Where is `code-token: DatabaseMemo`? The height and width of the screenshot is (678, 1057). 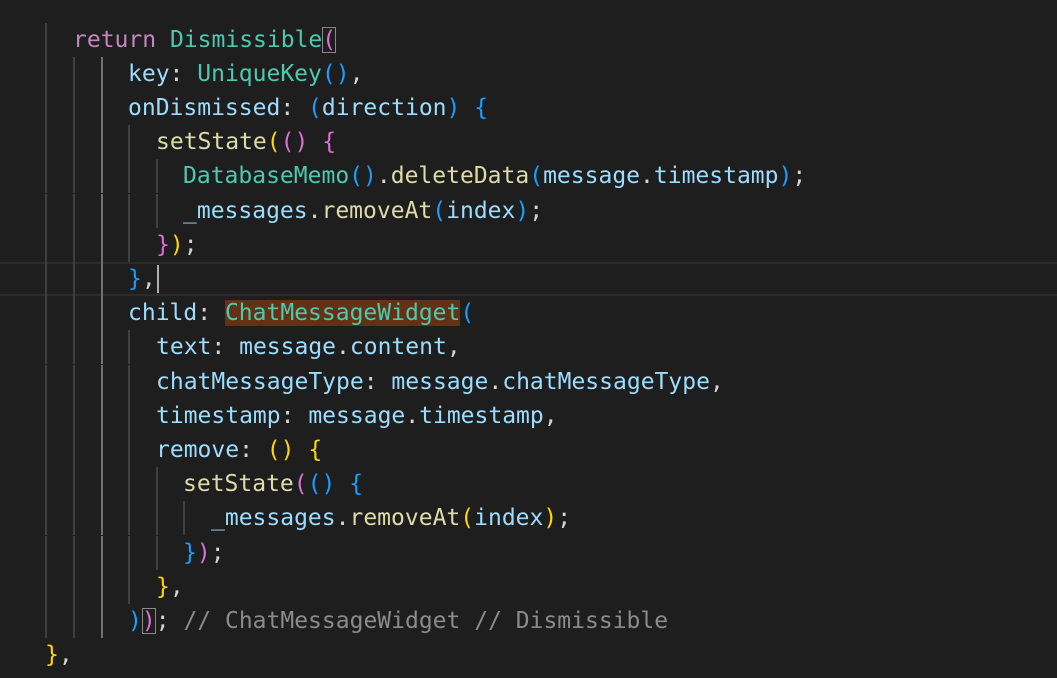 code-token: DatabaseMemo is located at coordinates (266, 176).